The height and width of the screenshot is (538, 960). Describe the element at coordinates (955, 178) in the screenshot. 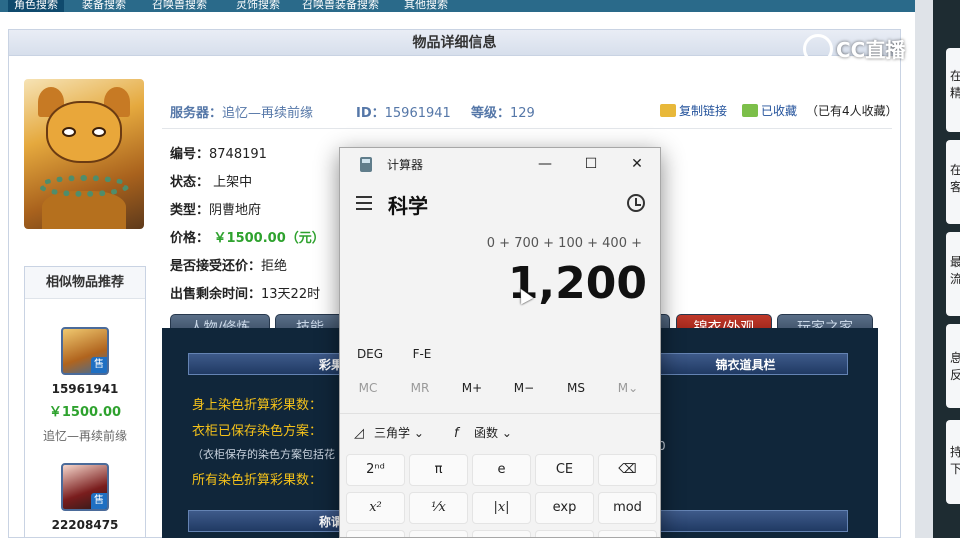

I see `side-card-text: 在客` at that location.